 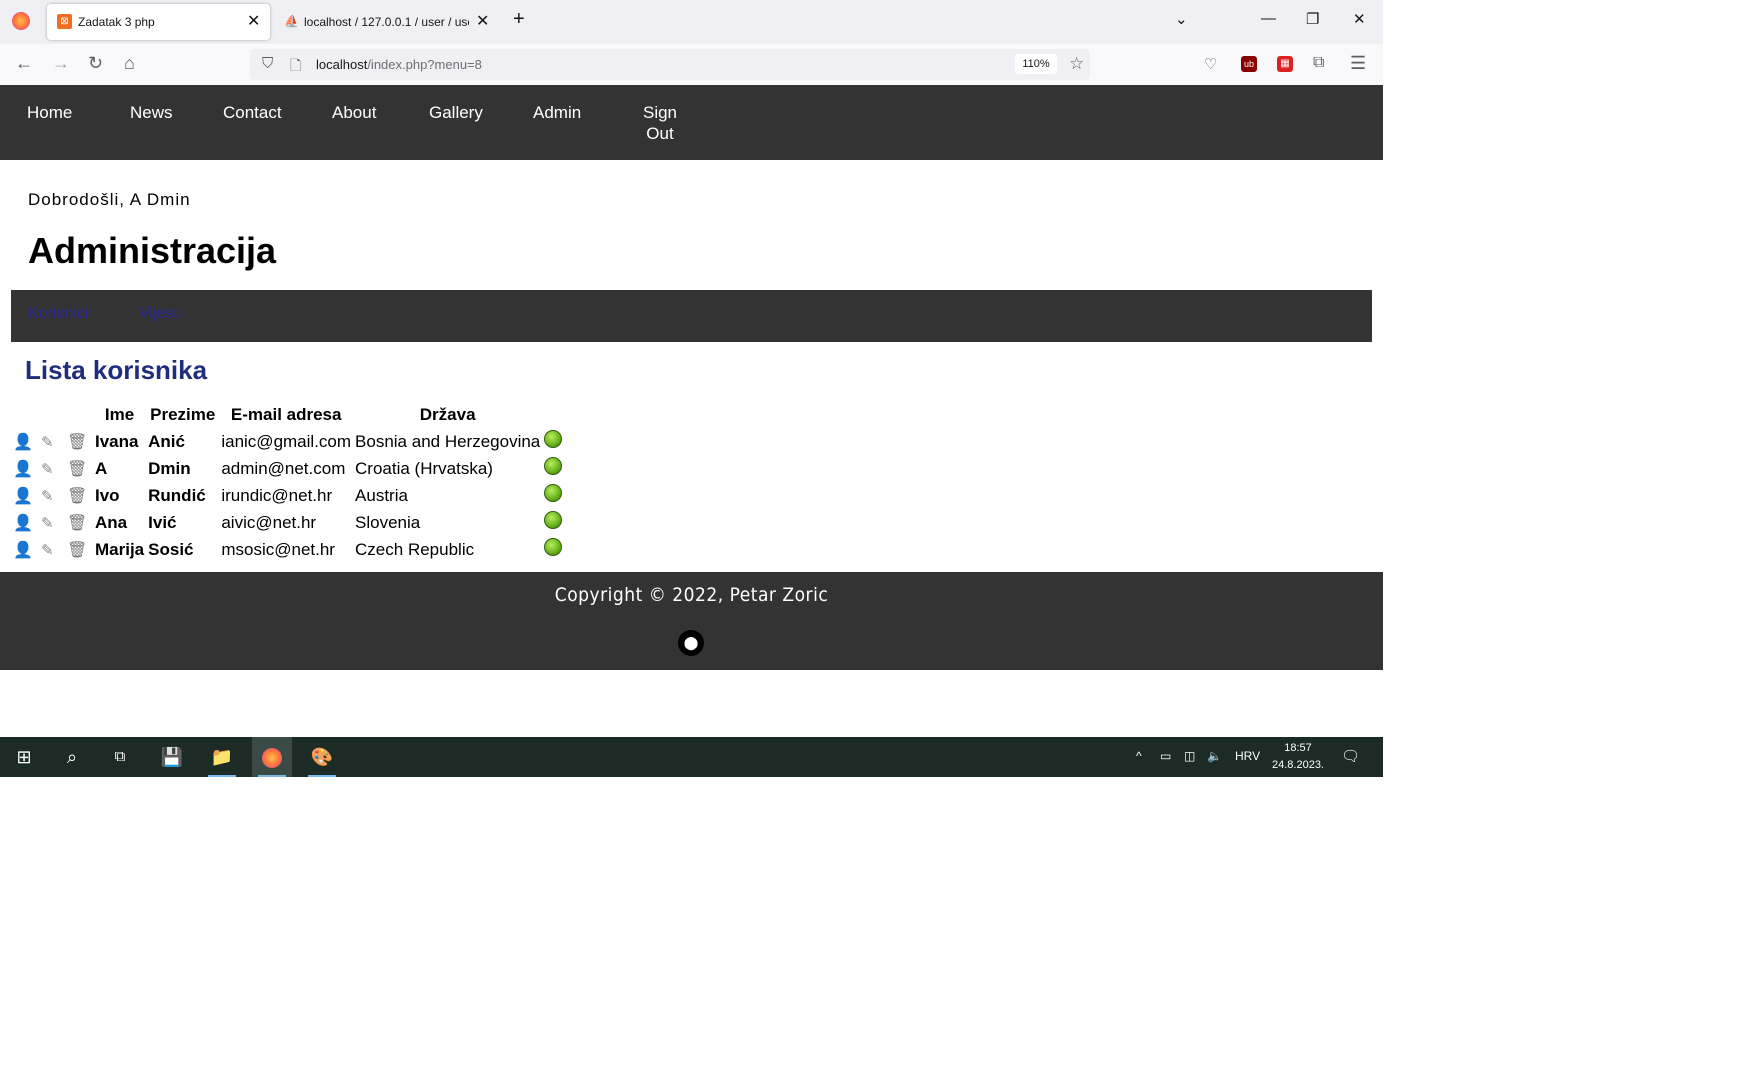 What do you see at coordinates (286, 414) in the screenshot?
I see `header-email: E-mail adresa` at bounding box center [286, 414].